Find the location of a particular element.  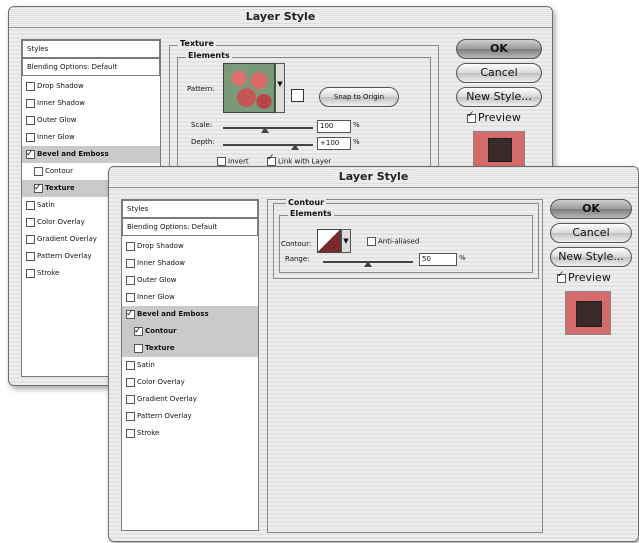

scale-slider-thumb is located at coordinates (265, 130).